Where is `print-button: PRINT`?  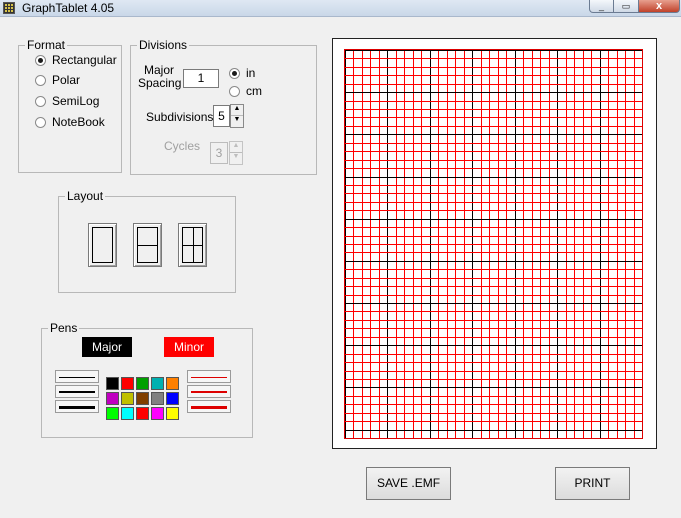 print-button: PRINT is located at coordinates (592, 483).